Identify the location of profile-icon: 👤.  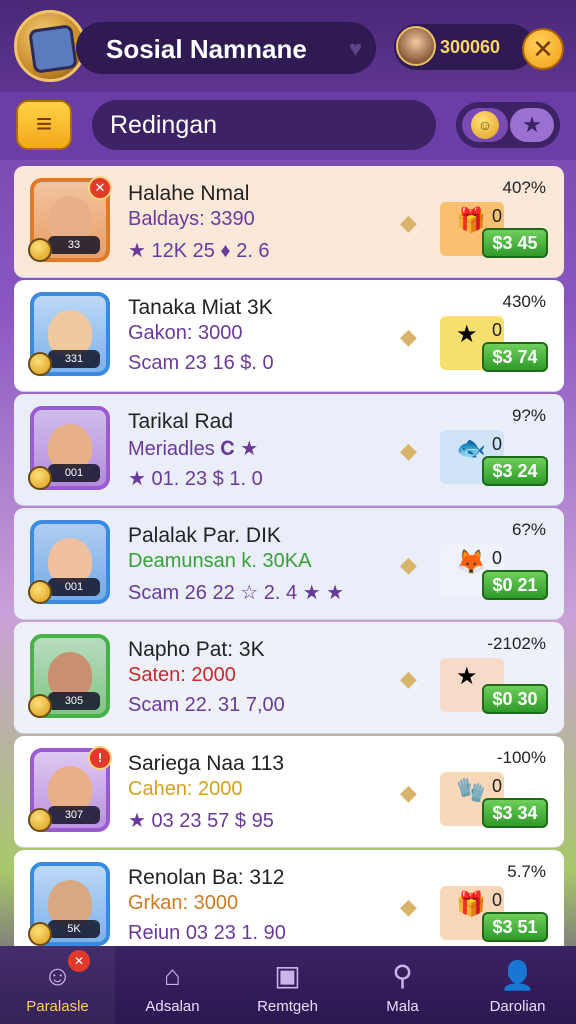
(517, 975).